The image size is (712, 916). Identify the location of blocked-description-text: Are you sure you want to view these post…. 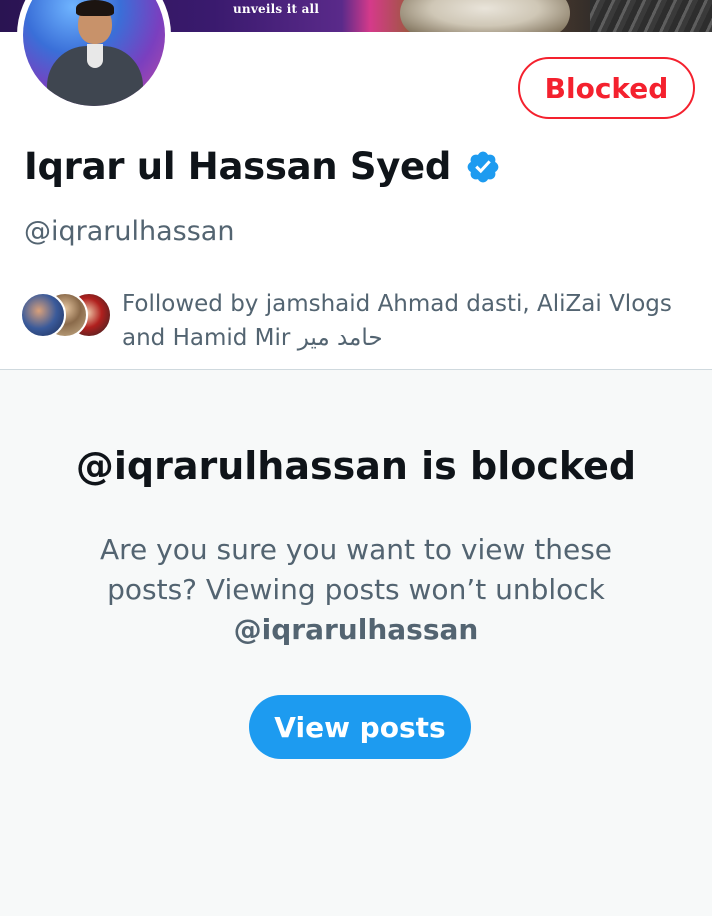
(356, 569).